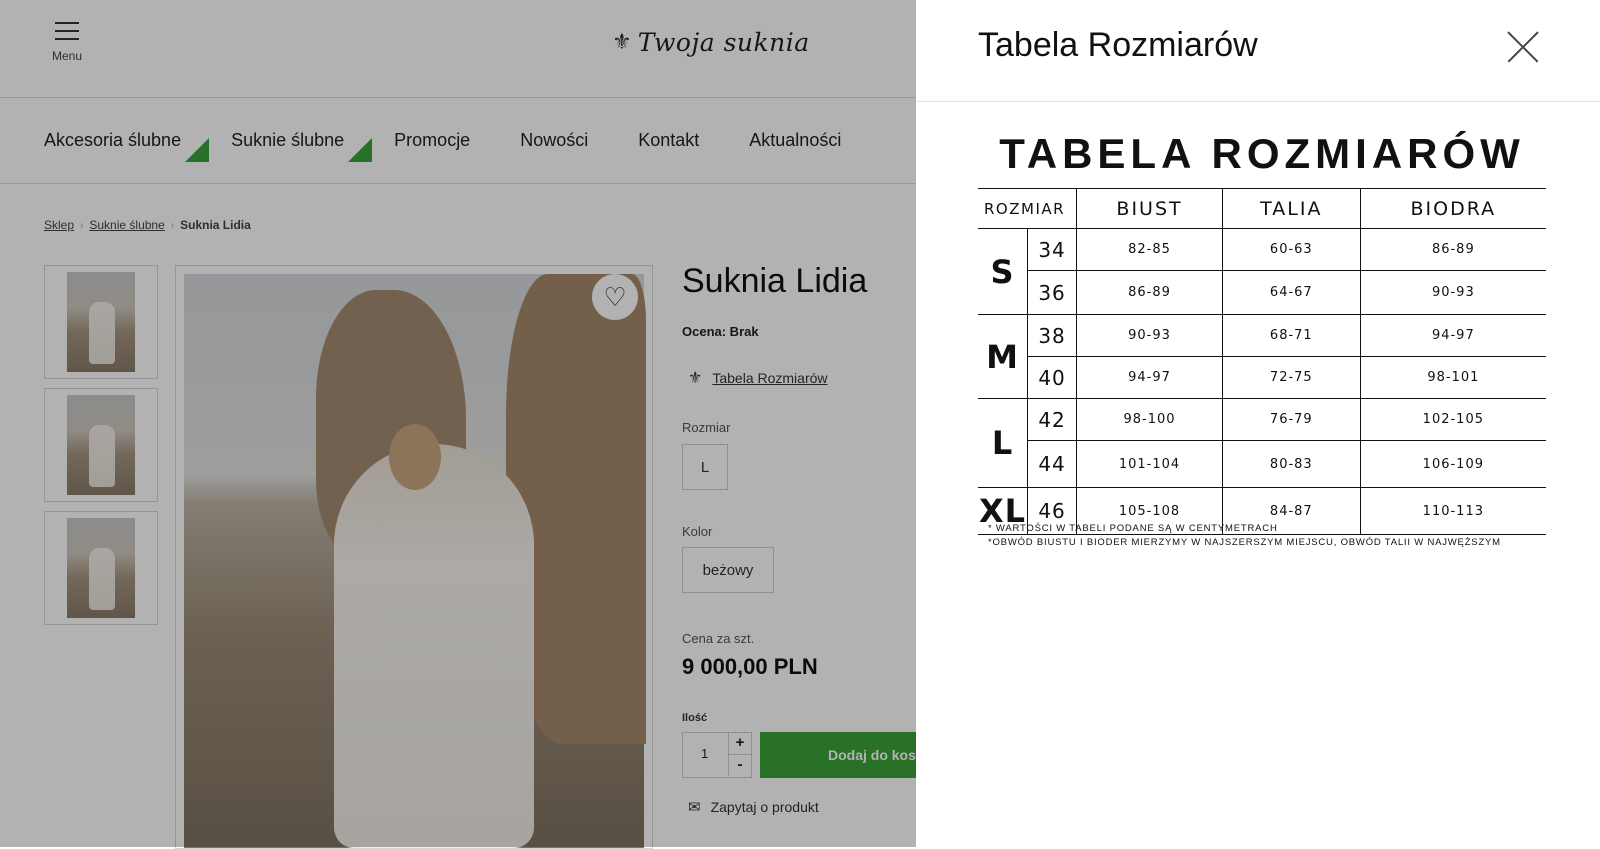  I want to click on size-group-label: L, so click(1003, 443).